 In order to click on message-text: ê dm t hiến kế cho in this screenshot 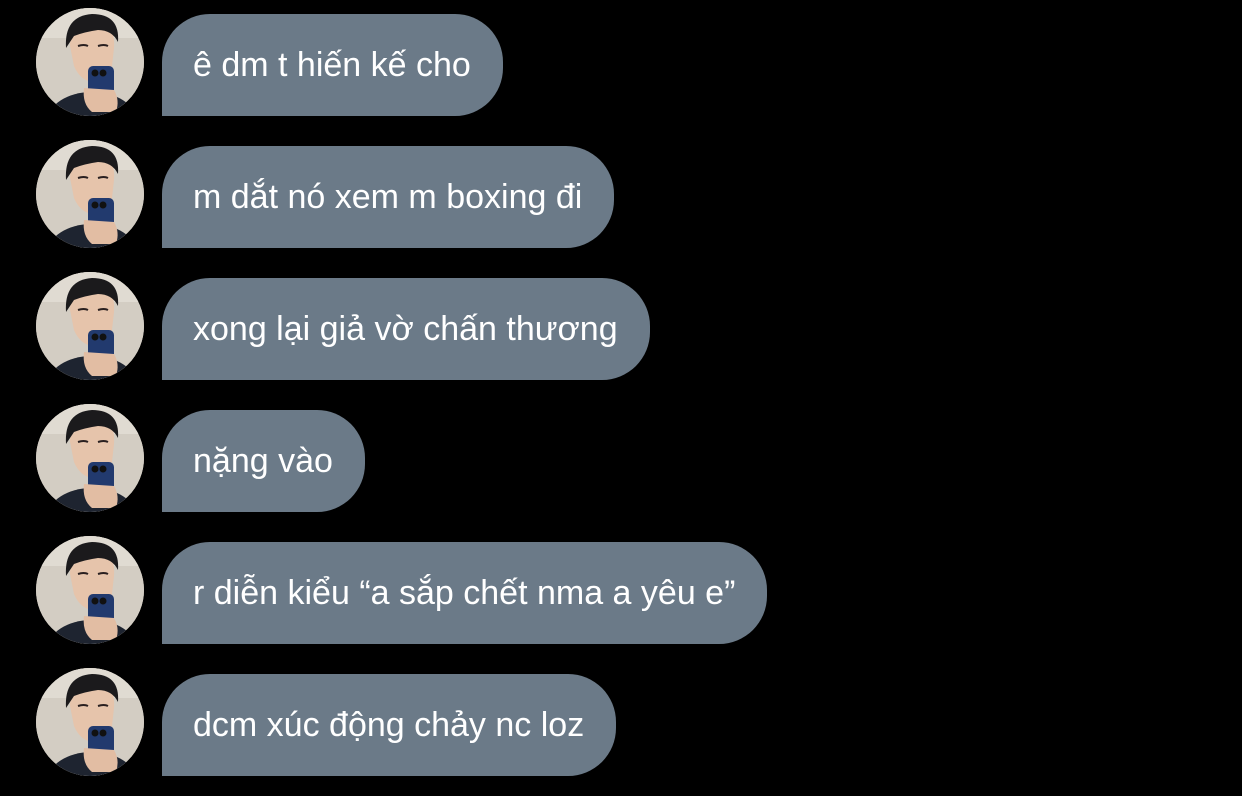, I will do `click(332, 65)`.